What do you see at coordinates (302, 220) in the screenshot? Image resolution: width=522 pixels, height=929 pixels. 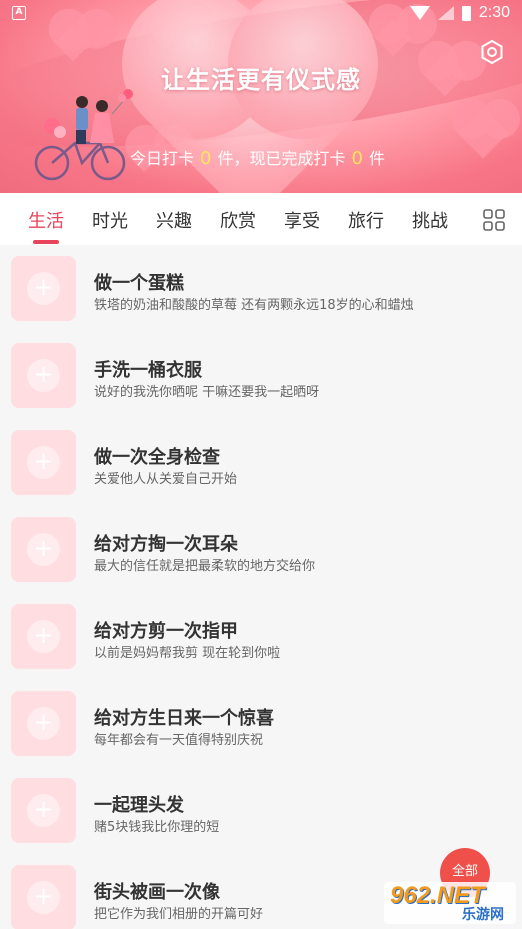 I see `tab-enjoy: 享受` at bounding box center [302, 220].